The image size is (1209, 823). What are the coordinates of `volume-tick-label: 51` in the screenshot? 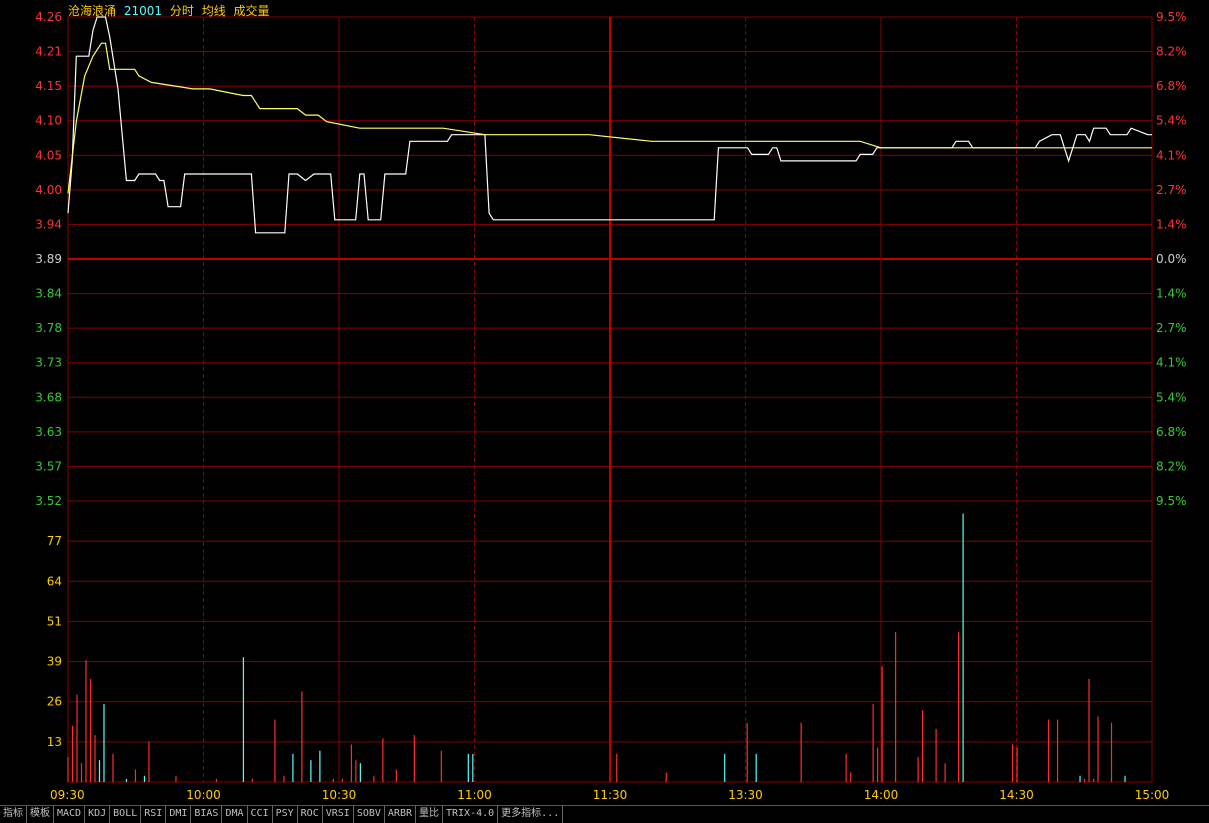 It's located at (54, 621).